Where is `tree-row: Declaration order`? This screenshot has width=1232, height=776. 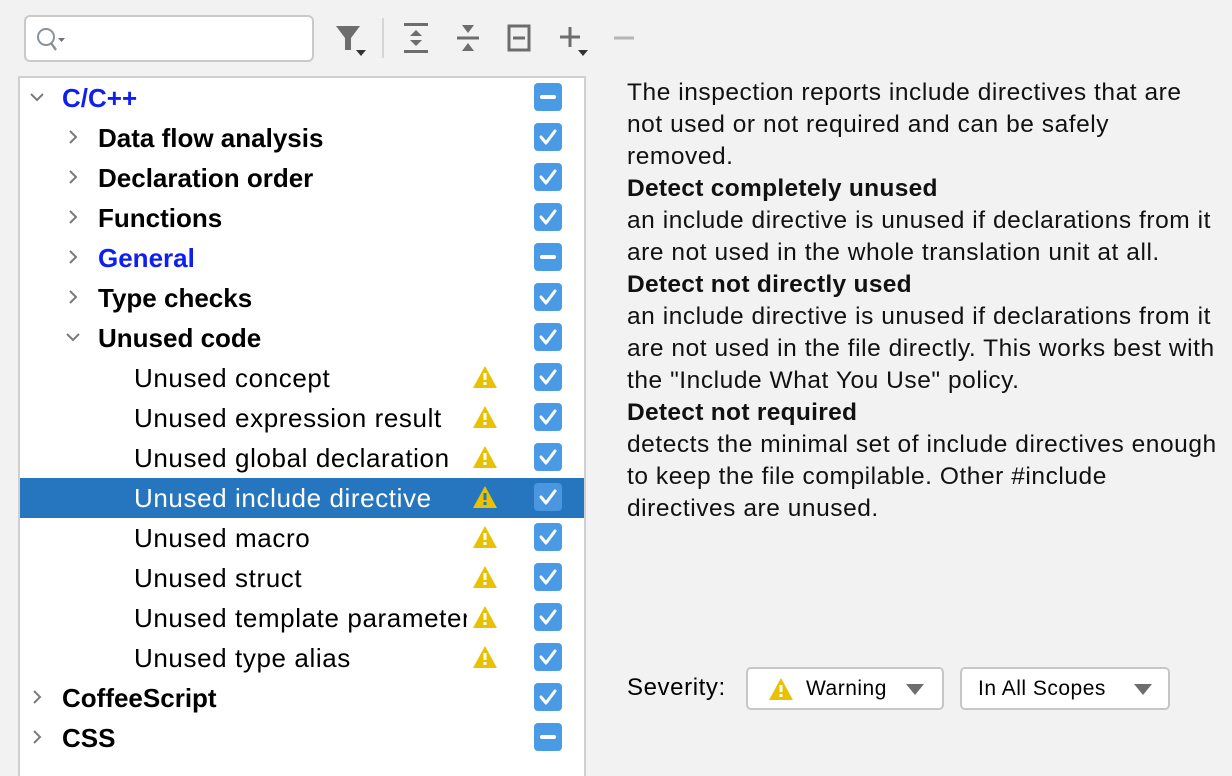
tree-row: Declaration order is located at coordinates (302, 178).